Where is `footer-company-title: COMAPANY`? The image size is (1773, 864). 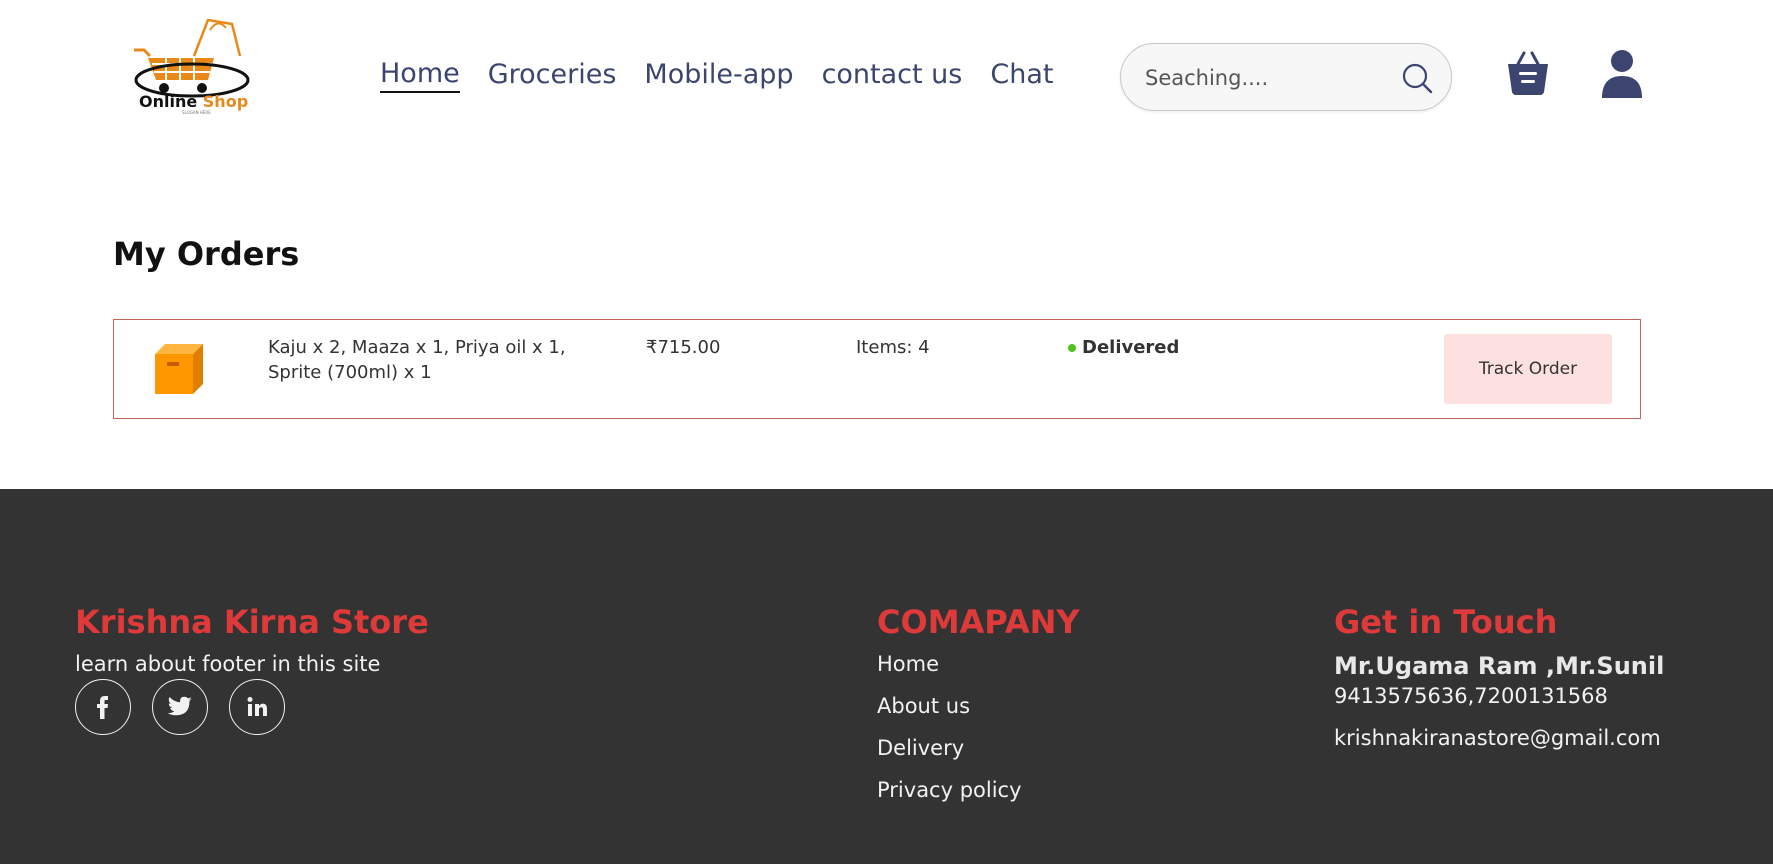
footer-company-title: COMAPANY is located at coordinates (978, 622).